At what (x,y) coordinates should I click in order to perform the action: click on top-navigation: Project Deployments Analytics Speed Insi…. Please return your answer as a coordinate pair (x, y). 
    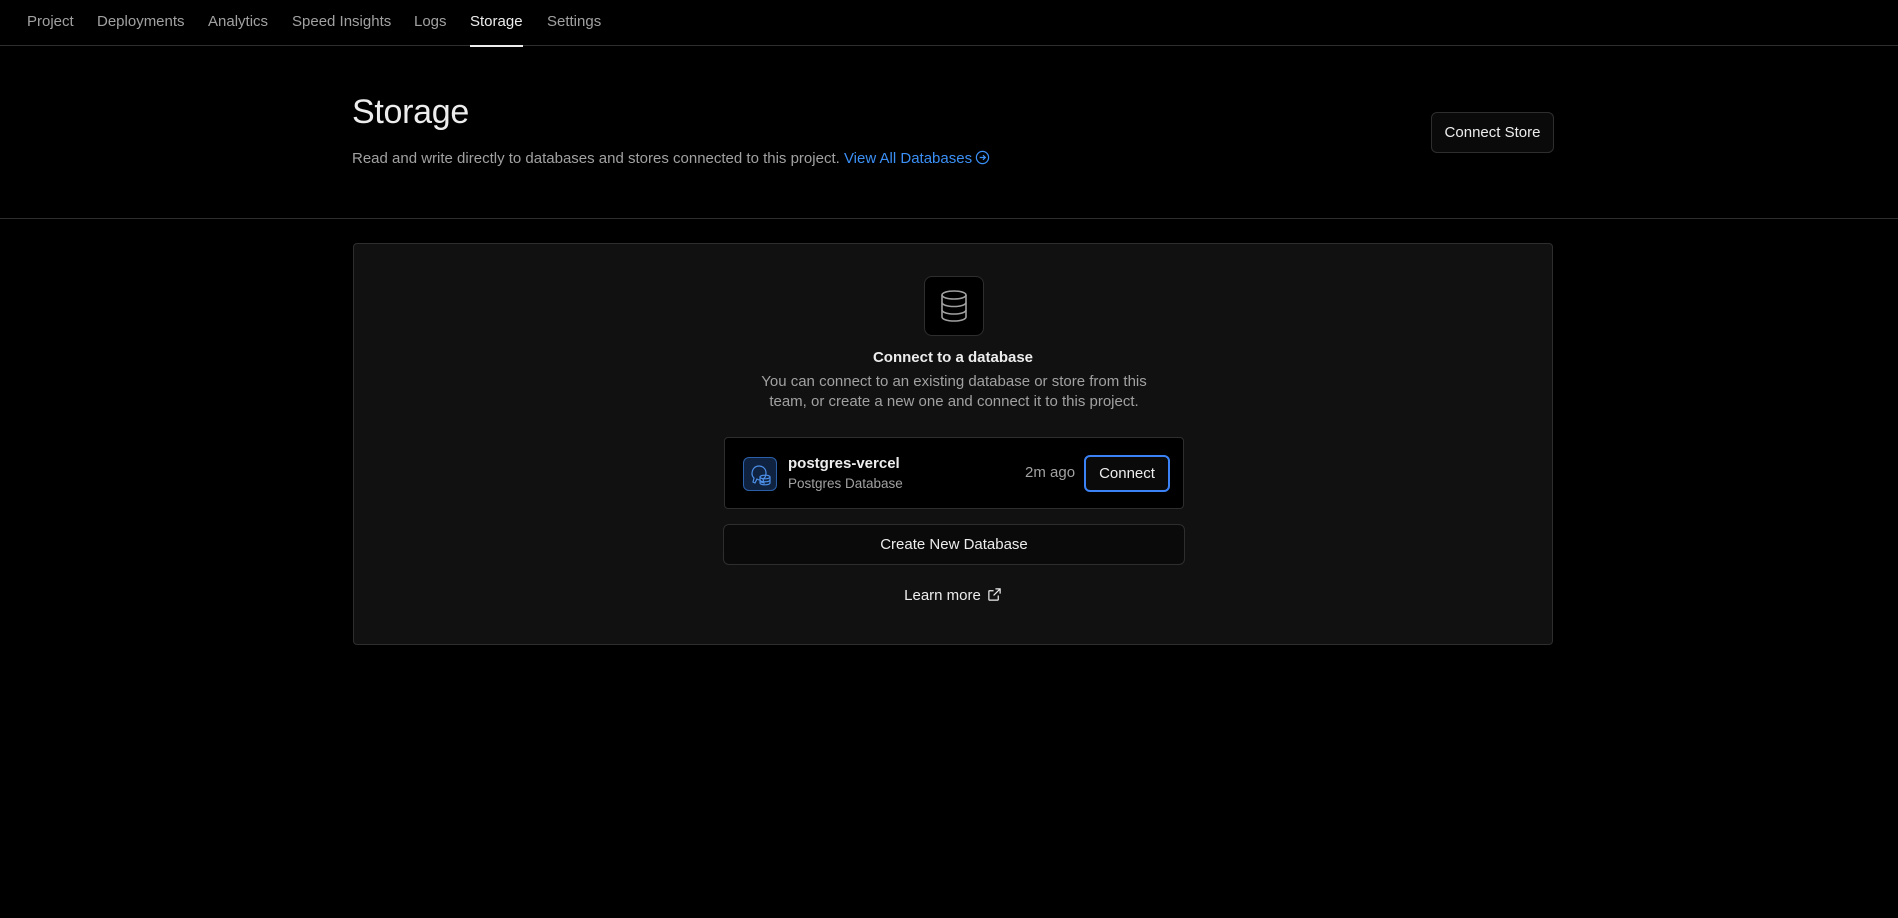
    Looking at the image, I should click on (949, 23).